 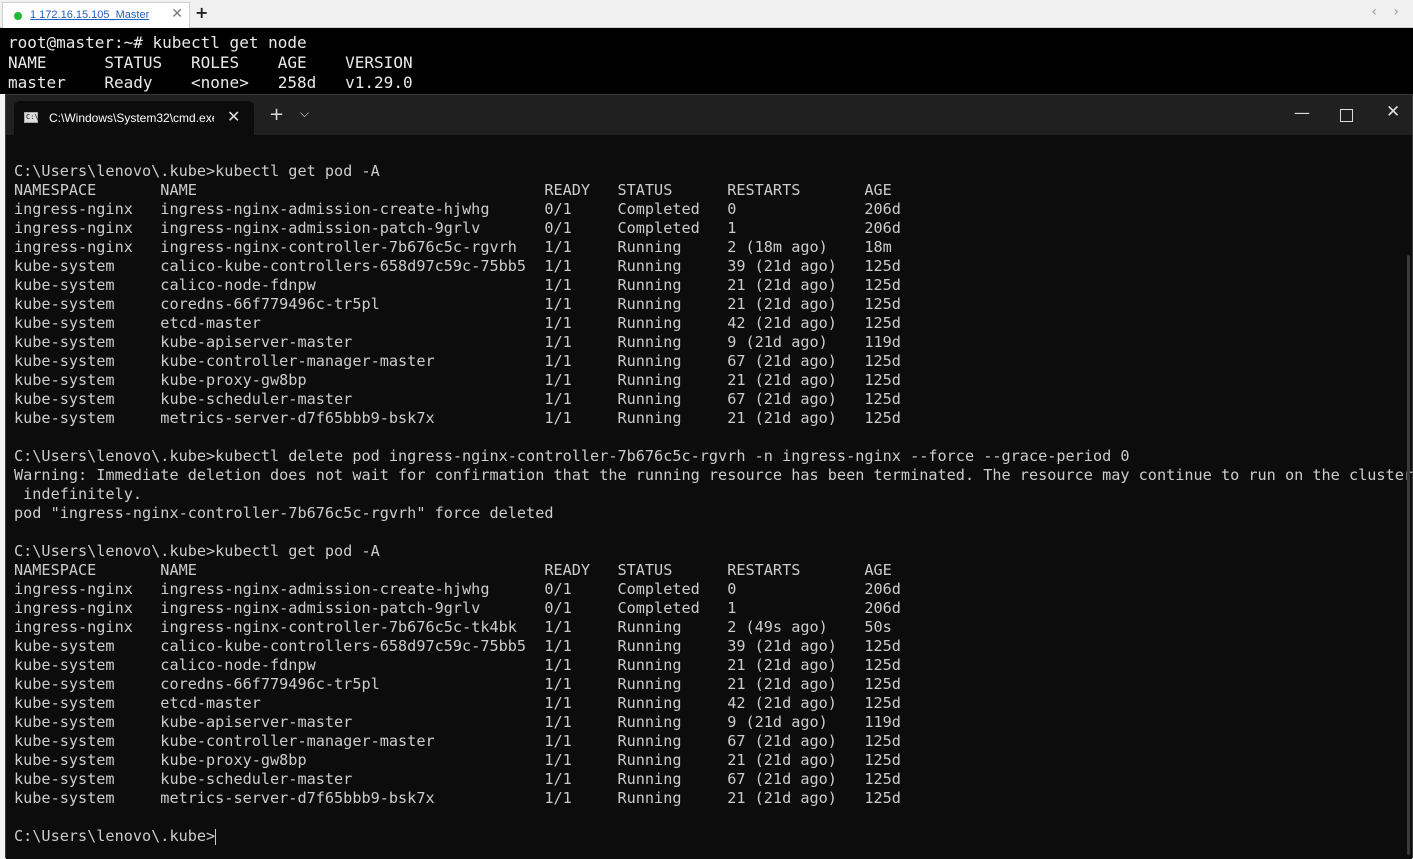 What do you see at coordinates (233, 116) in the screenshot?
I see `tab-close-icon: ✕` at bounding box center [233, 116].